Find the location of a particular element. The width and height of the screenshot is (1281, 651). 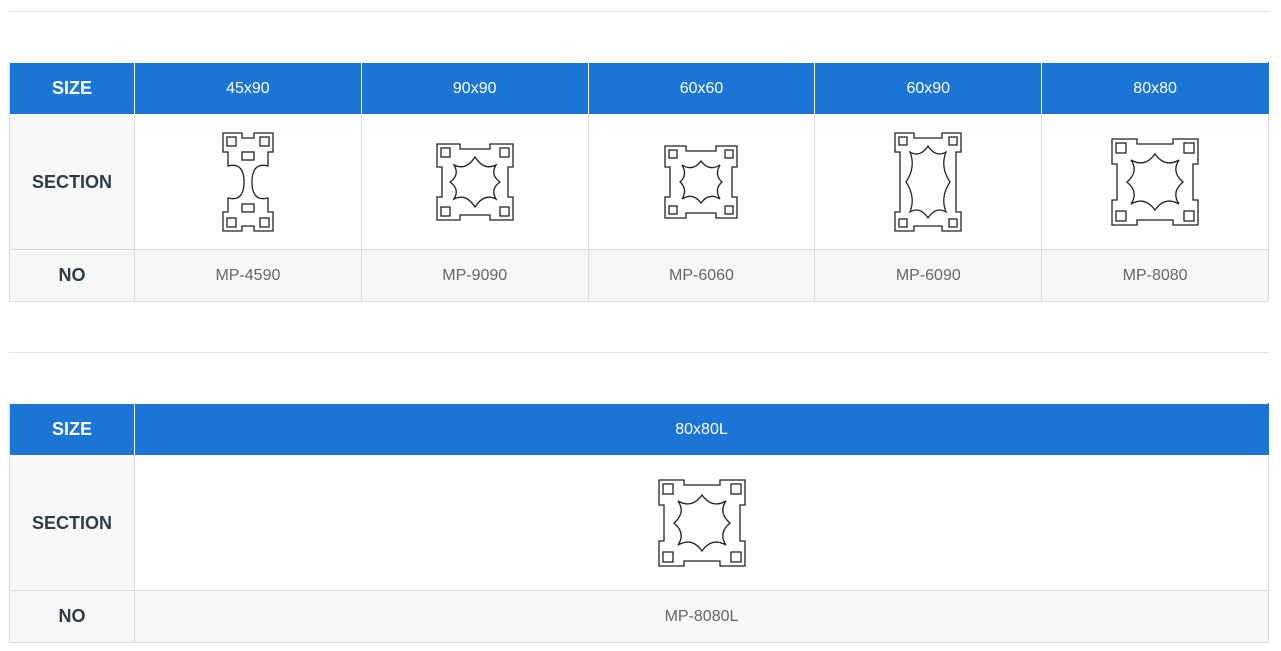

no-row: NO MP-8080L is located at coordinates (639, 616).